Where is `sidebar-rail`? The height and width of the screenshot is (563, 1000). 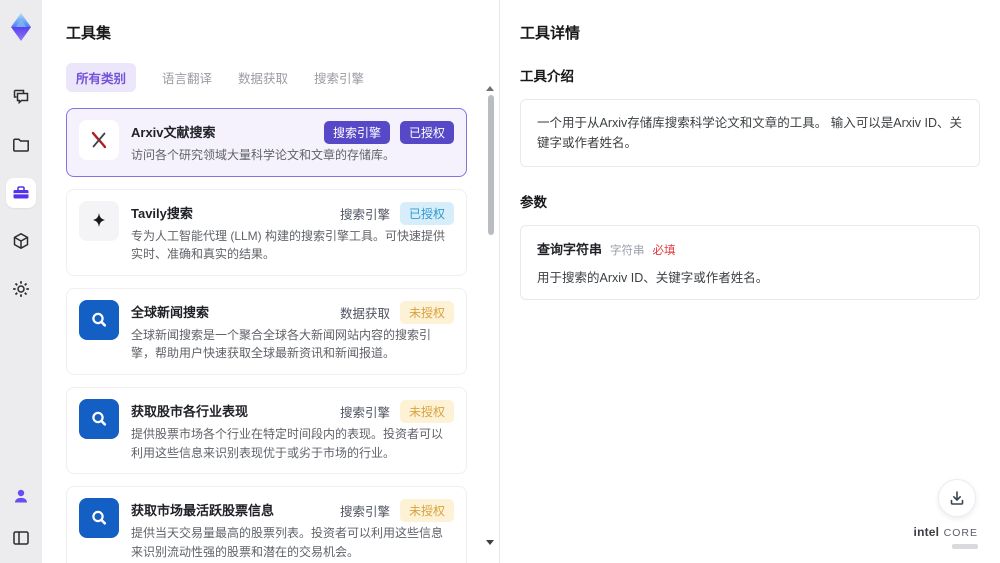
sidebar-rail is located at coordinates (21, 281).